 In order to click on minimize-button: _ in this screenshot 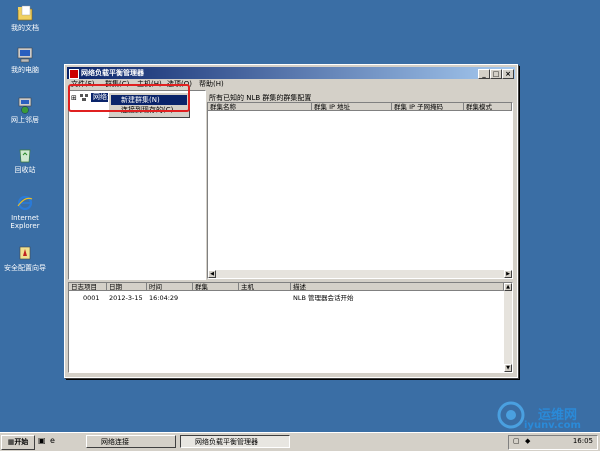, I will do `click(484, 74)`.